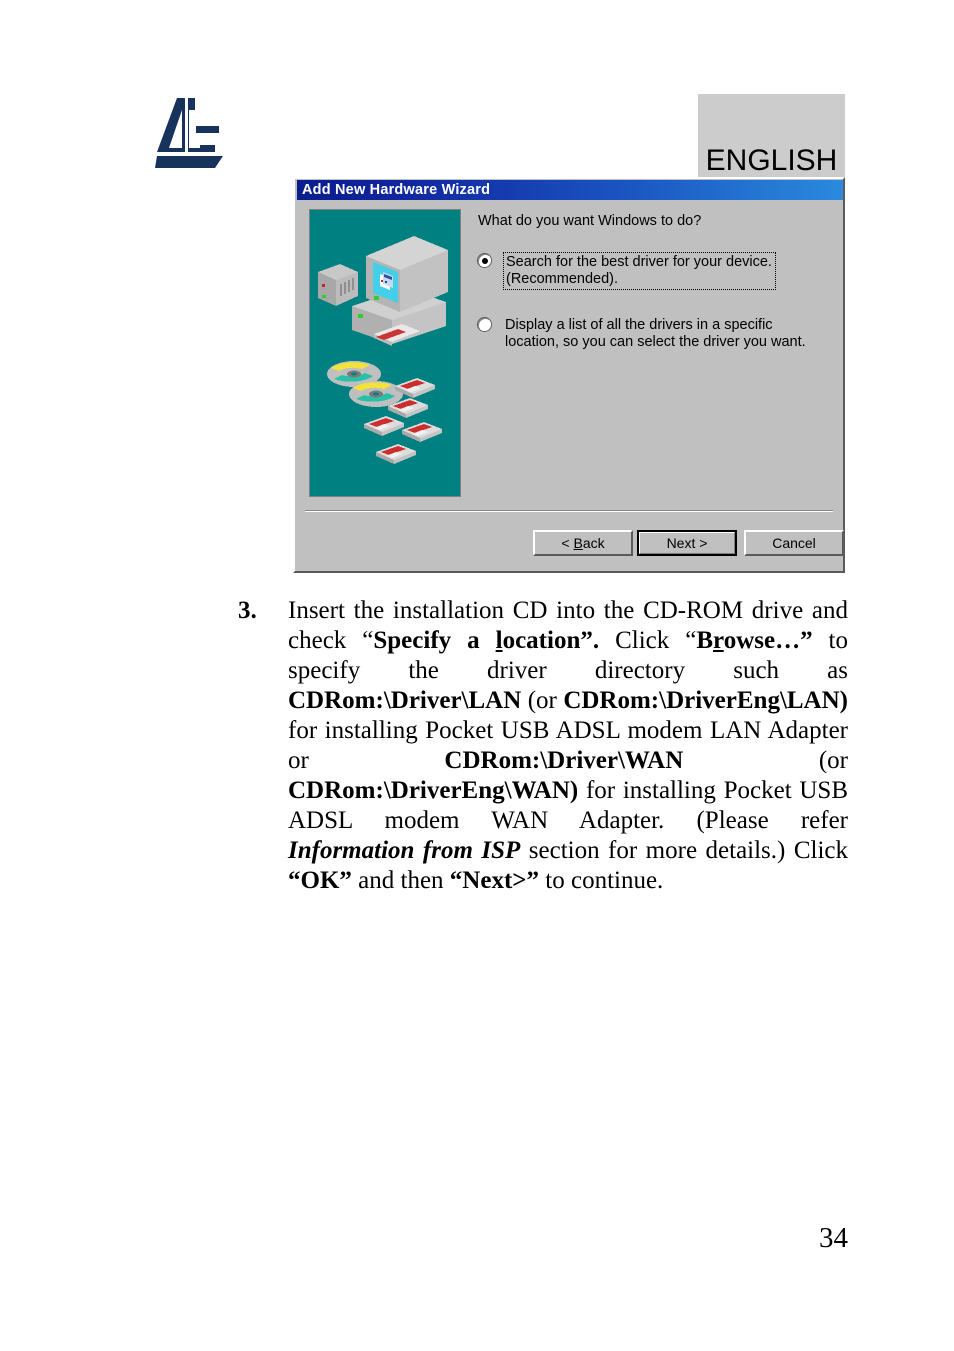 The image size is (954, 1351). Describe the element at coordinates (434, 640) in the screenshot. I see `step-text-part-1: Specify a` at that location.